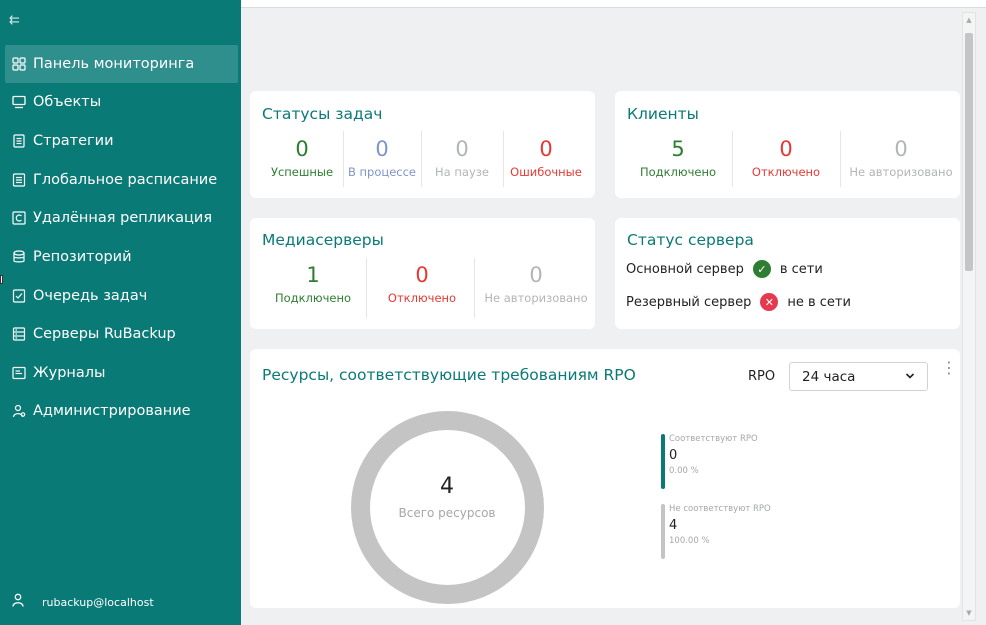 This screenshot has width=986, height=625. Describe the element at coordinates (969, 316) in the screenshot. I see `scrollbar: ▲ ▼` at that location.